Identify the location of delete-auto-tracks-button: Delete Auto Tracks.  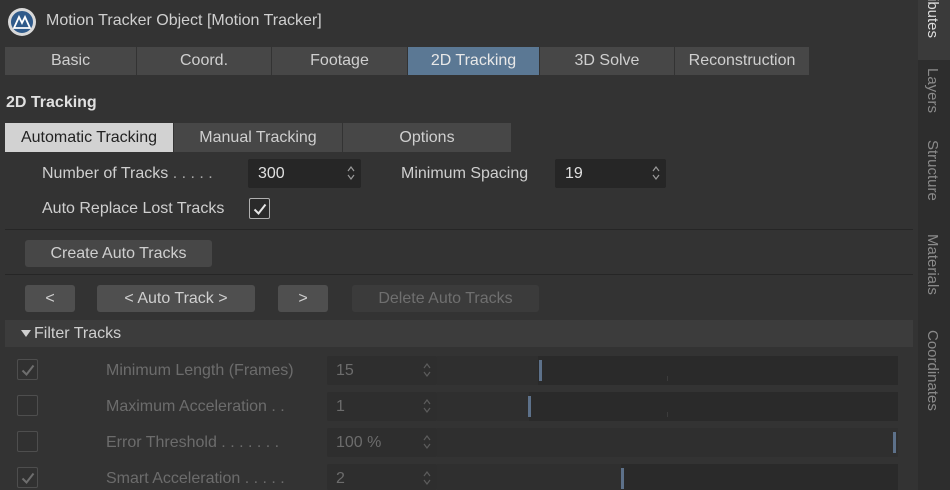
(445, 298).